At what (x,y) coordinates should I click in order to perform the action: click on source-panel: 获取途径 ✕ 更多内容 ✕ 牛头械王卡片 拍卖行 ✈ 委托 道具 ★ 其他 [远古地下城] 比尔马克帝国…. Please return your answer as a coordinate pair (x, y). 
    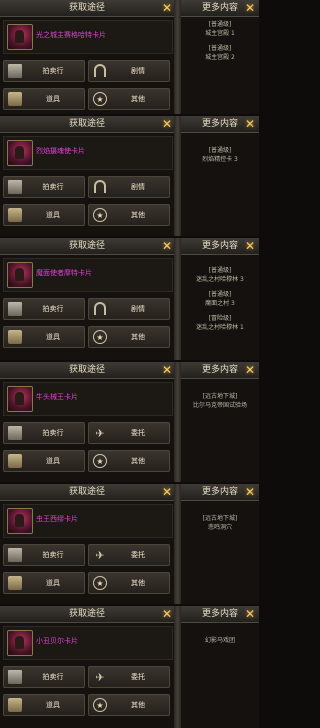
    Looking at the image, I should click on (129, 422).